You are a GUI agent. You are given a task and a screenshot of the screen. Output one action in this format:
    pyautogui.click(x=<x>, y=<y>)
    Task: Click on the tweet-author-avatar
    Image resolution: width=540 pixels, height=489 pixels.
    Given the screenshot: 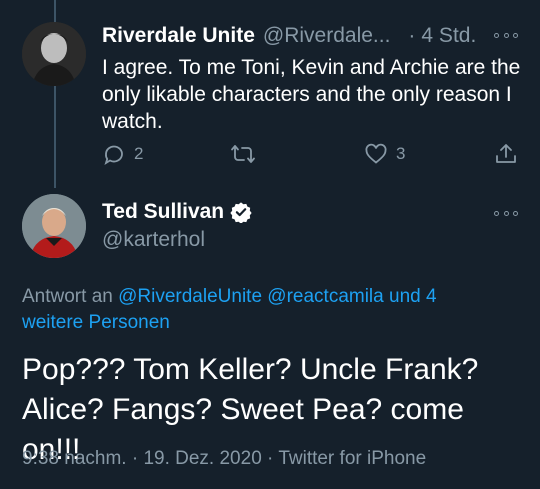 What is the action you would take?
    pyautogui.click(x=54, y=226)
    